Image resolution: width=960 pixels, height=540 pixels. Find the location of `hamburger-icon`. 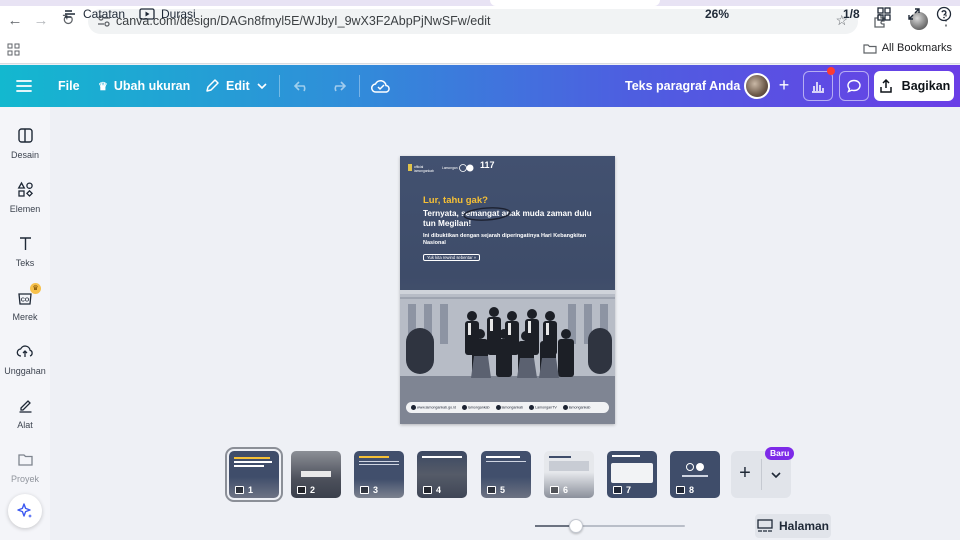

hamburger-icon is located at coordinates (24, 86).